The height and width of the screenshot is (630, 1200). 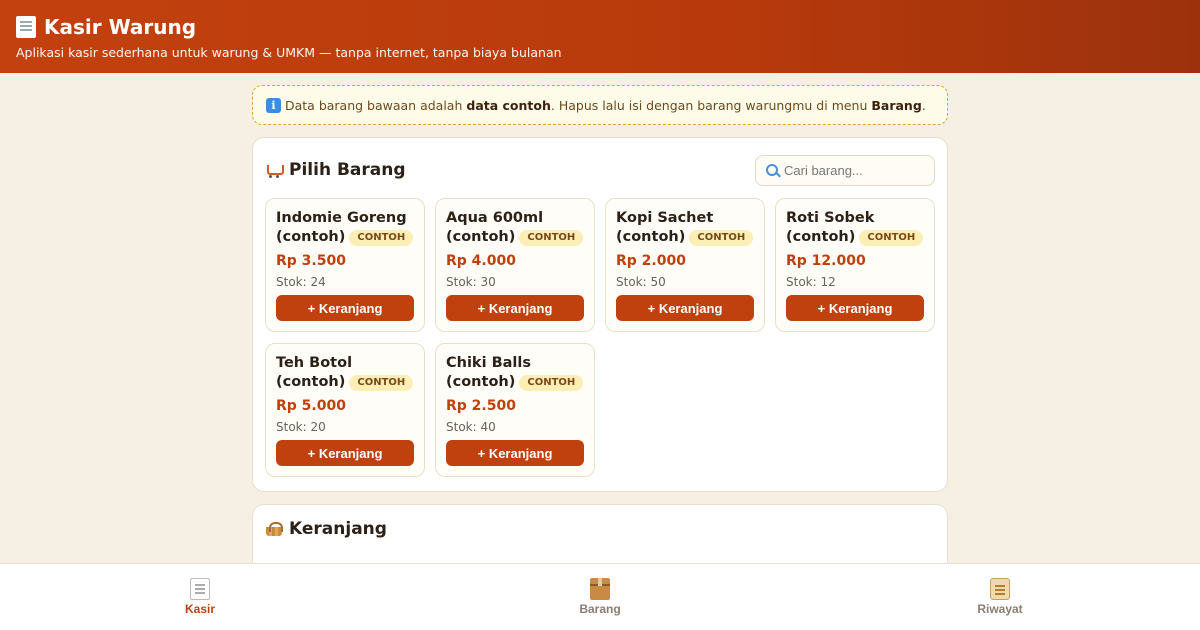 I want to click on product-name: Kopi Sachet (contoh) CONTOH, so click(x=685, y=228).